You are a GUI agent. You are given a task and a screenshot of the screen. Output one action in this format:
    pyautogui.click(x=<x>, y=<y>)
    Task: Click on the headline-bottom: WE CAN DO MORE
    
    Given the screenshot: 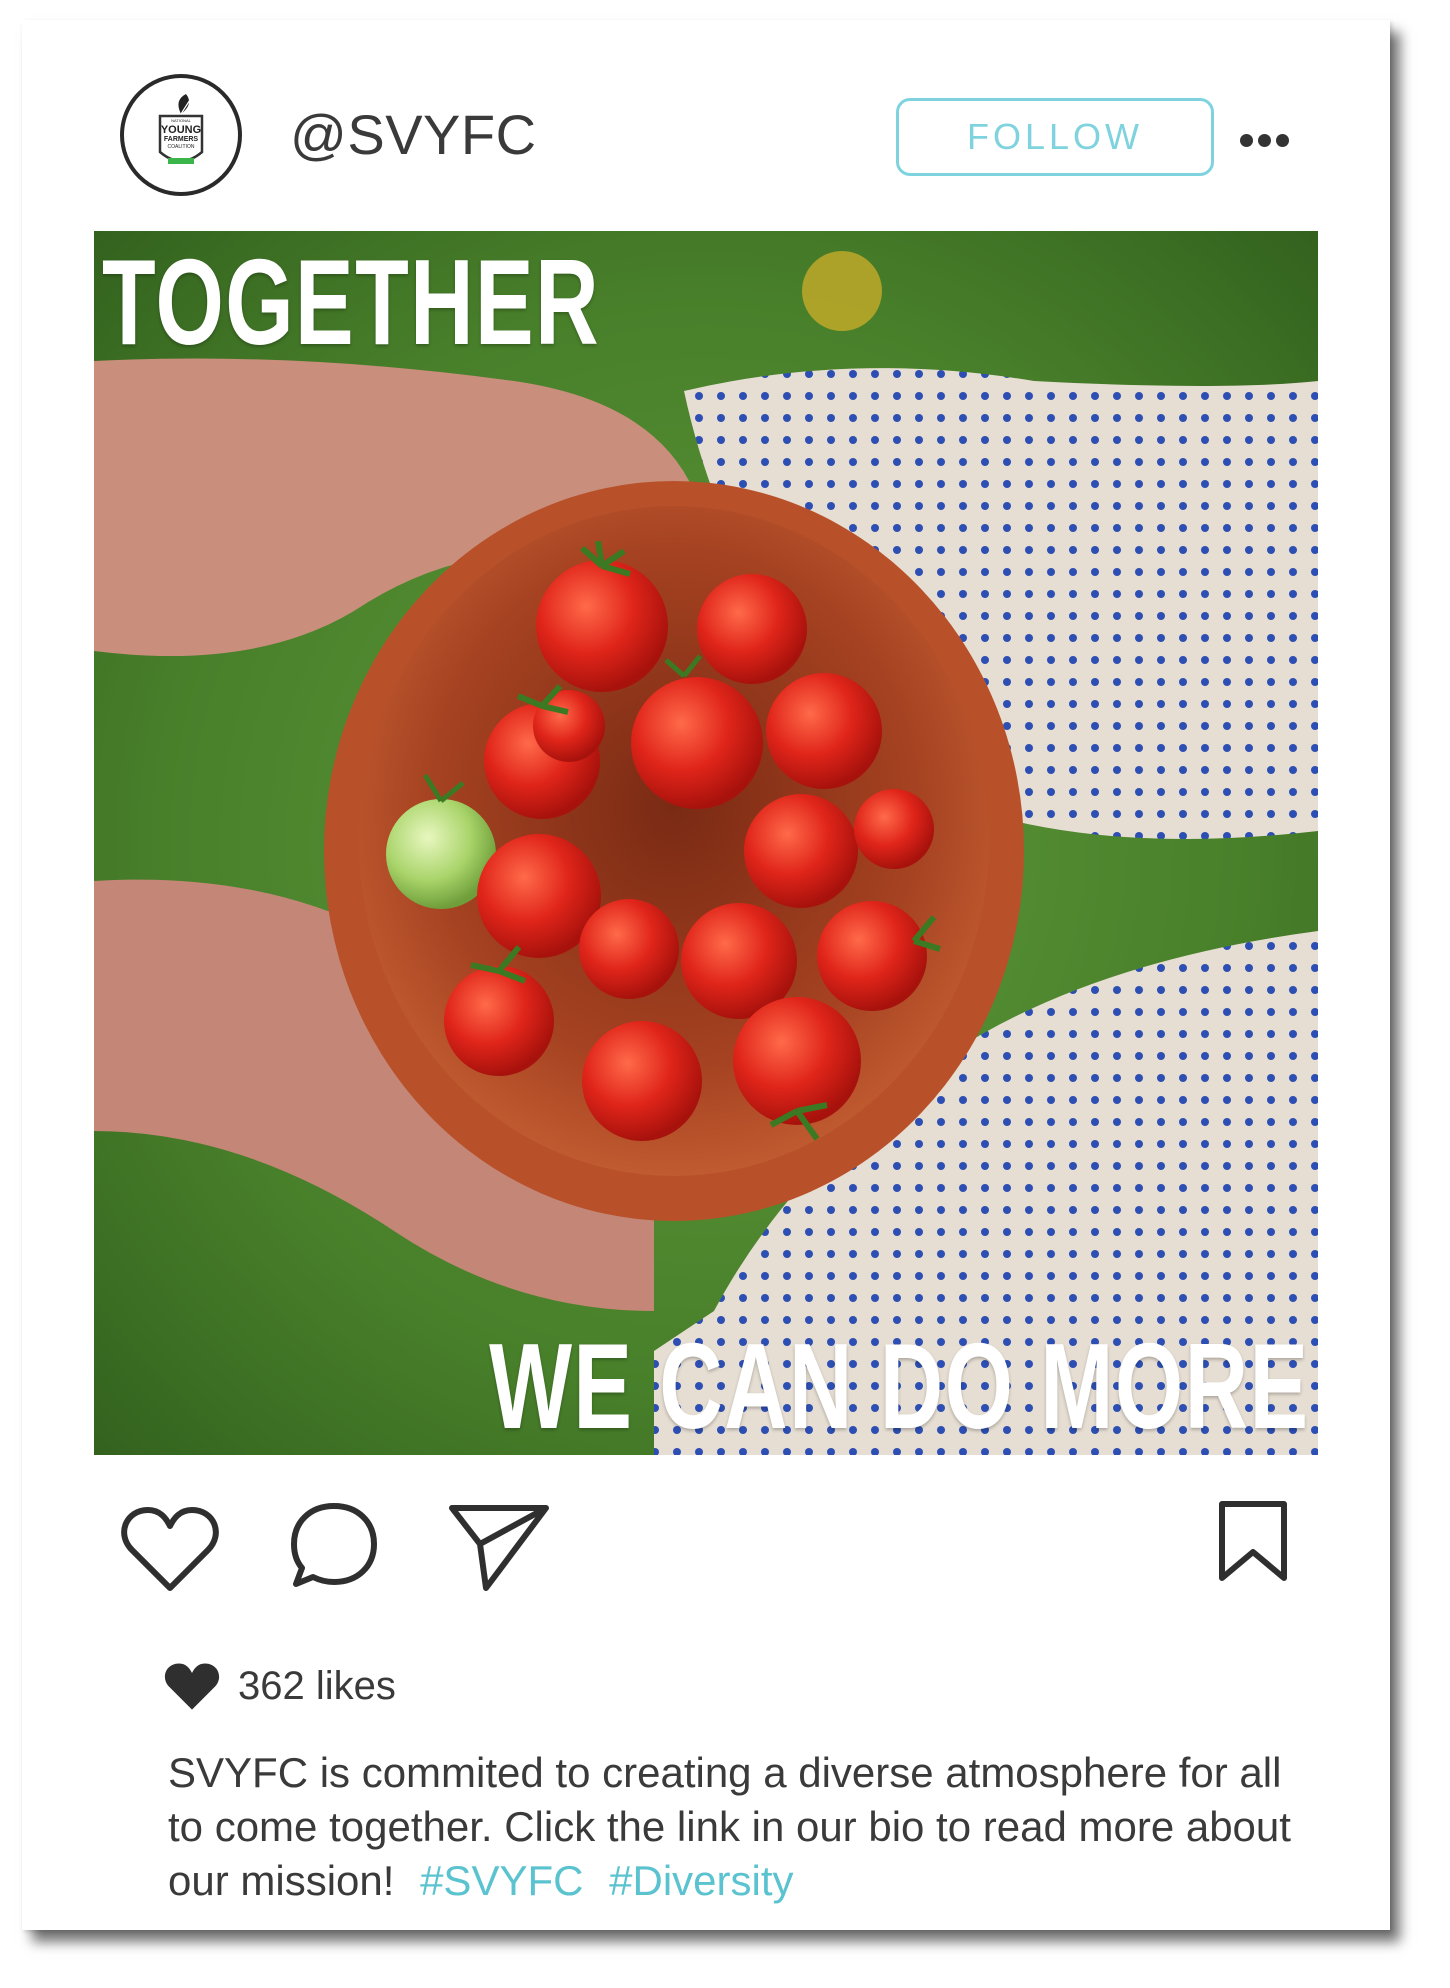 What is the action you would take?
    pyautogui.click(x=899, y=1386)
    